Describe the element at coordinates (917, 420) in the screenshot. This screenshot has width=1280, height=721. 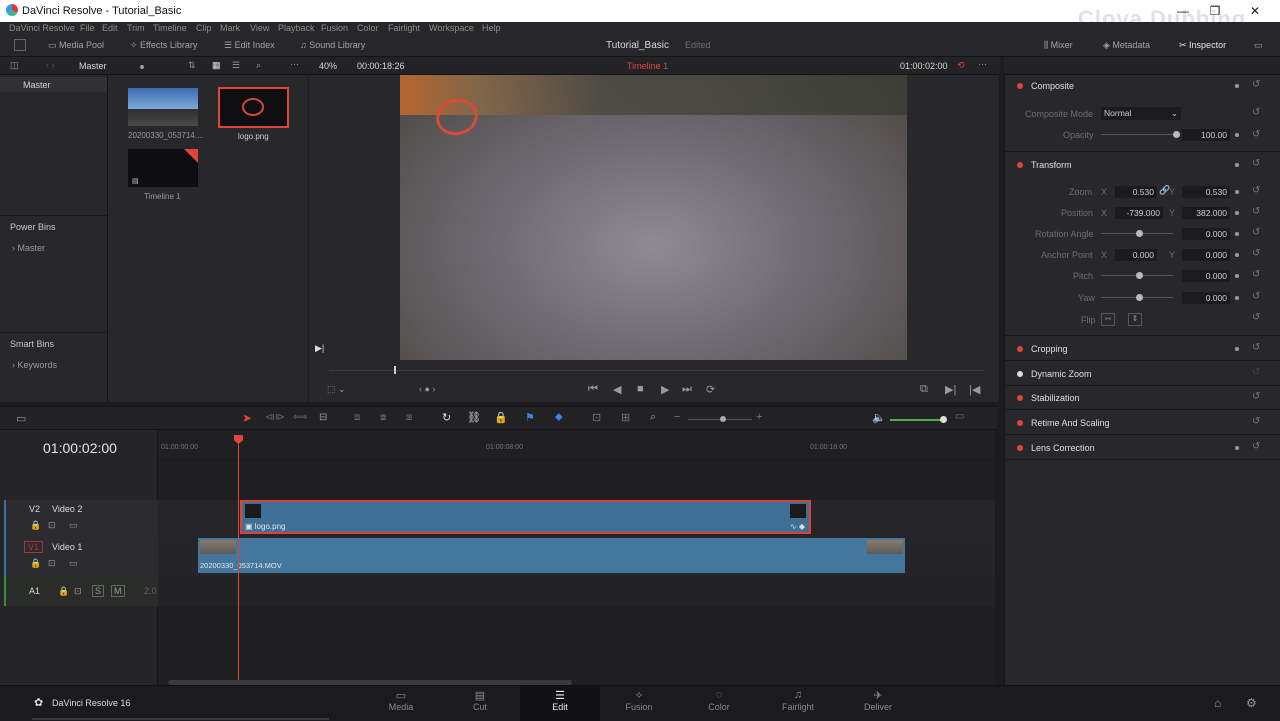
I see `volume-slider` at that location.